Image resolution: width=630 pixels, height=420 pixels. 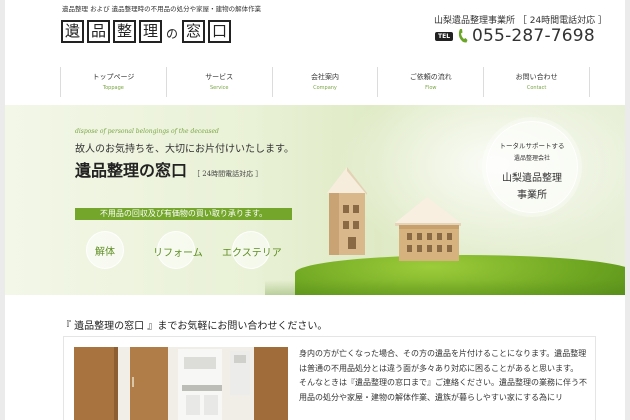 I want to click on badge-line: 遺品整理会社, so click(x=531, y=158).